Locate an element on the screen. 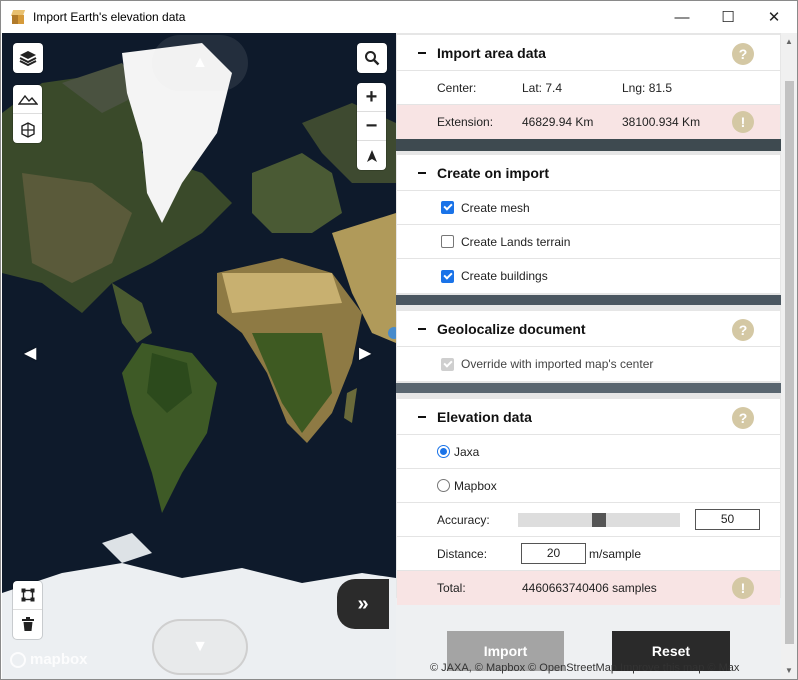 The width and height of the screenshot is (798, 680). override-center-row: Override with imported map's center is located at coordinates (588, 364).